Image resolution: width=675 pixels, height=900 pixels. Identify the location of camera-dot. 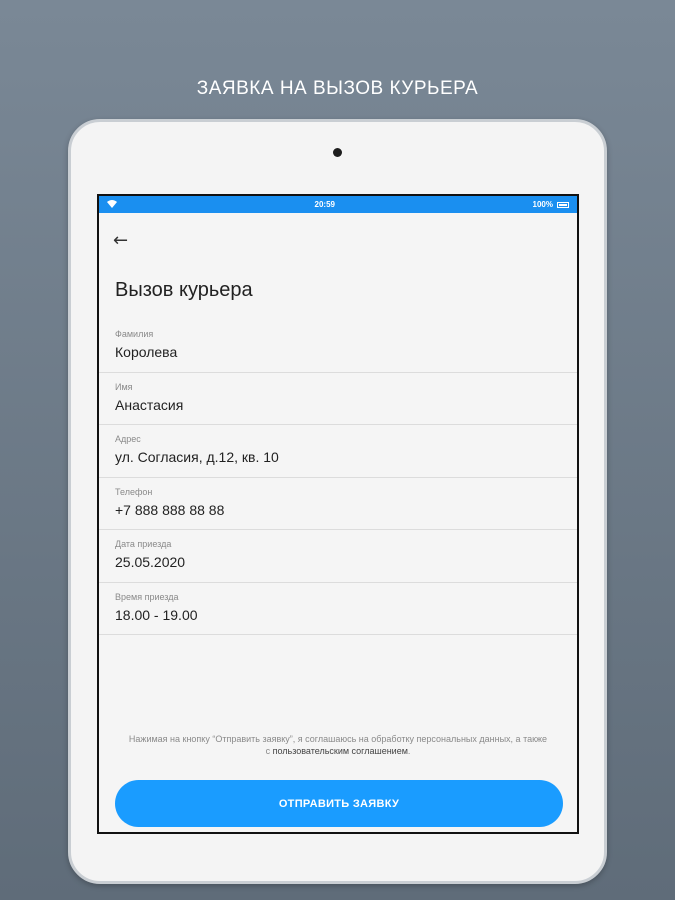
(337, 152).